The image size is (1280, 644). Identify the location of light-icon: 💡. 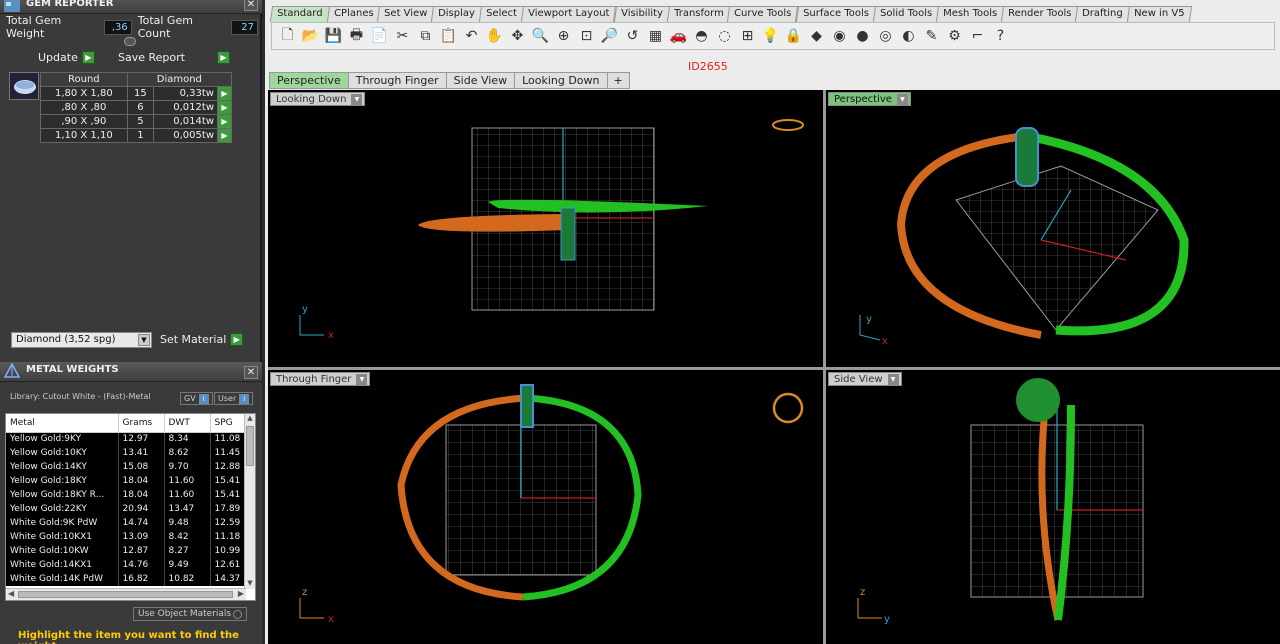
(770, 36).